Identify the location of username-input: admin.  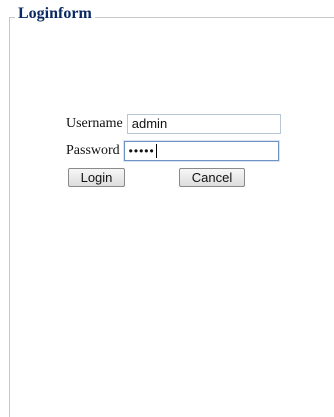
(203, 124).